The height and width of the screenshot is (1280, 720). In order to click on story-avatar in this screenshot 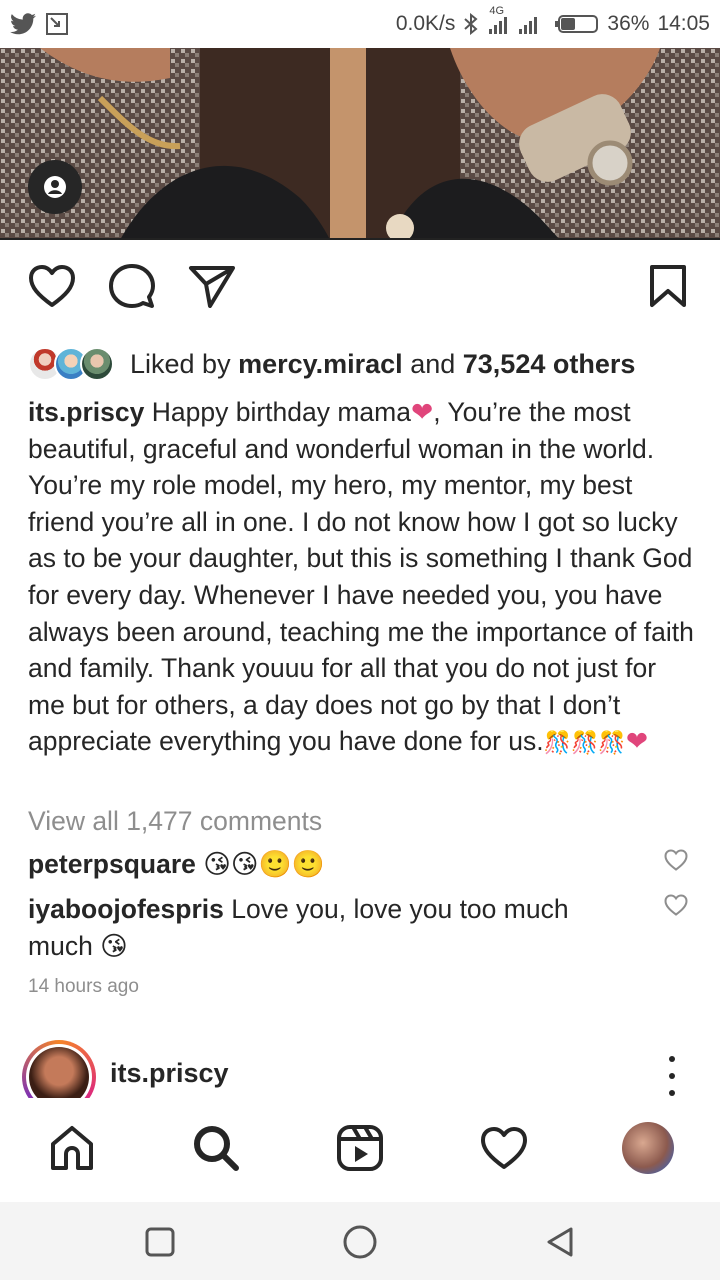, I will do `click(59, 1069)`.